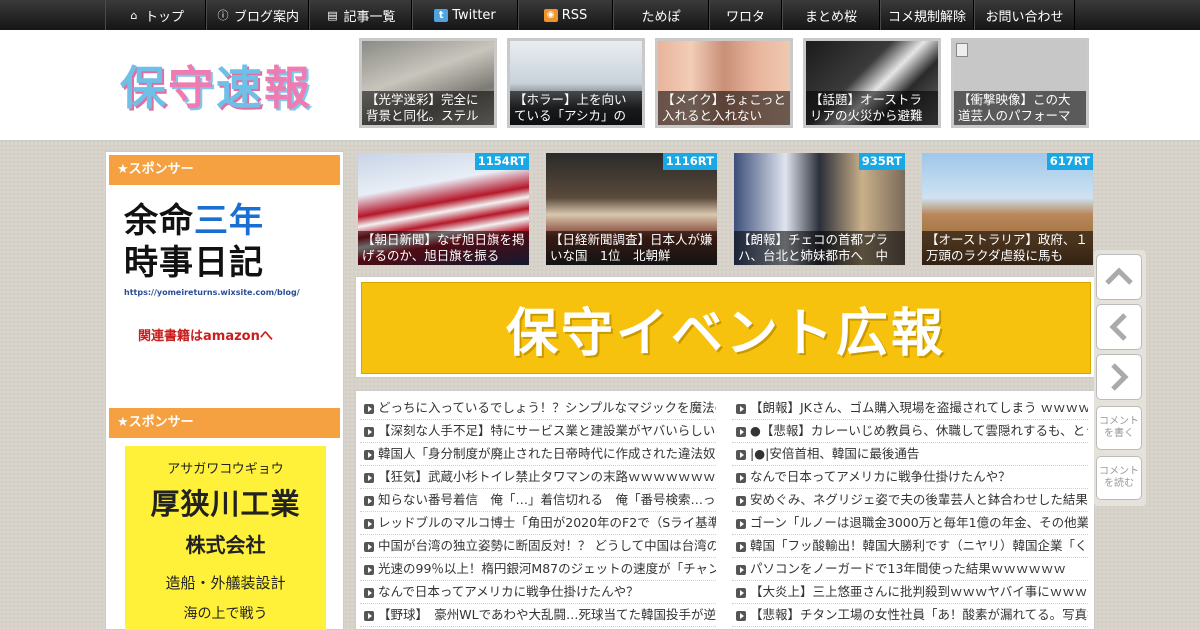 The image size is (1200, 630). Describe the element at coordinates (910, 592) in the screenshot. I see `news-item: 【大炎上】三上悠亜さんに批判殺到ｗｗｗヤバイ事にｗｗｗｗ` at that location.